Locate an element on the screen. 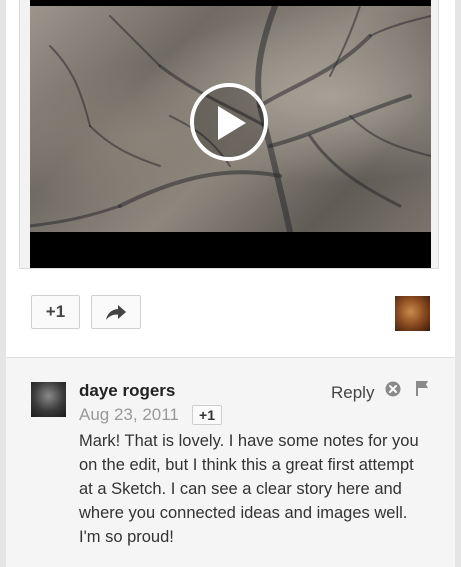 This screenshot has height=567, width=461. play-icon is located at coordinates (232, 123).